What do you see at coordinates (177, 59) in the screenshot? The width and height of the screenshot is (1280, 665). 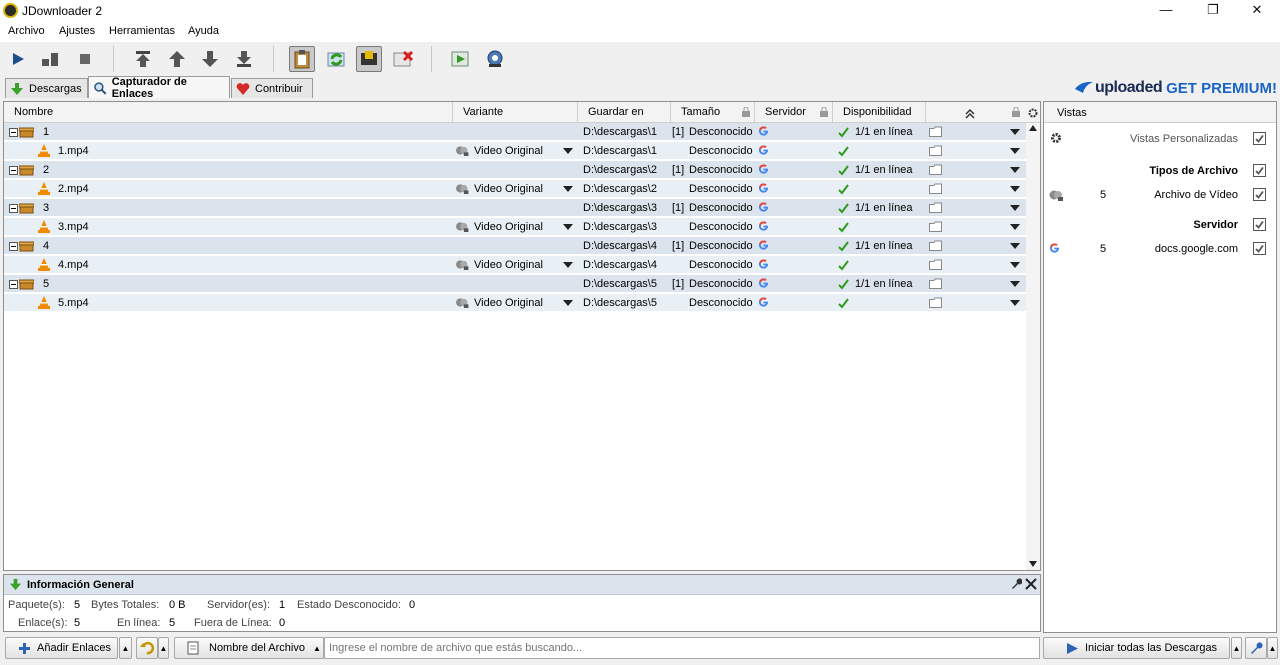 I see `move-up-icon` at bounding box center [177, 59].